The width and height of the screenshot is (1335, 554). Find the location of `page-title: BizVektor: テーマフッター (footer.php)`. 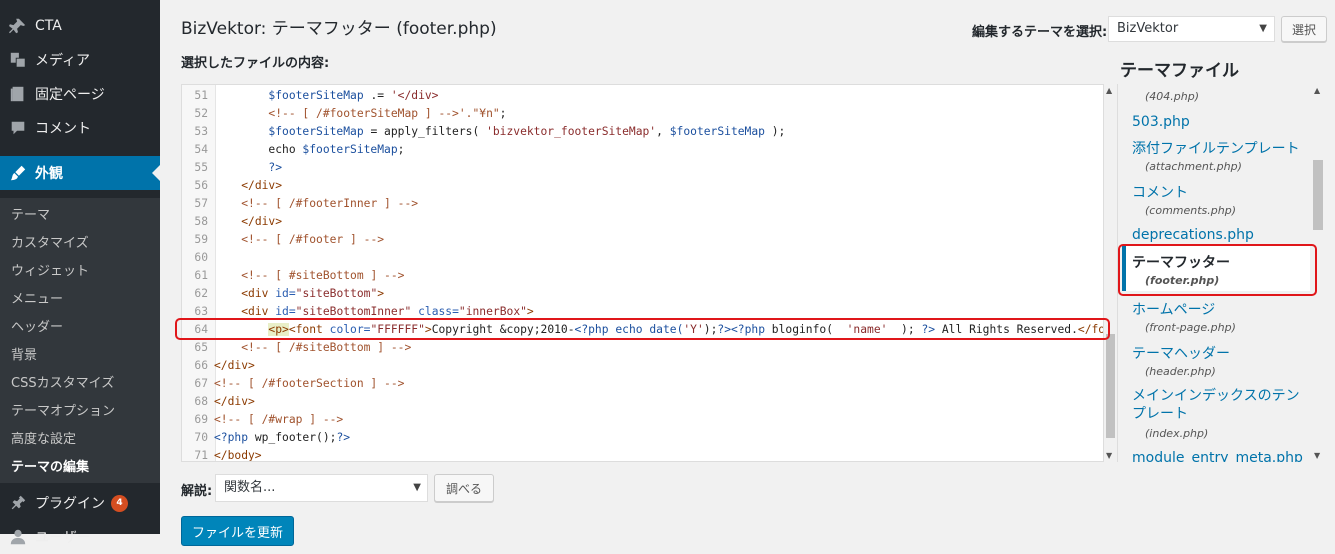

page-title: BizVektor: テーマフッター (footer.php) is located at coordinates (339, 29).